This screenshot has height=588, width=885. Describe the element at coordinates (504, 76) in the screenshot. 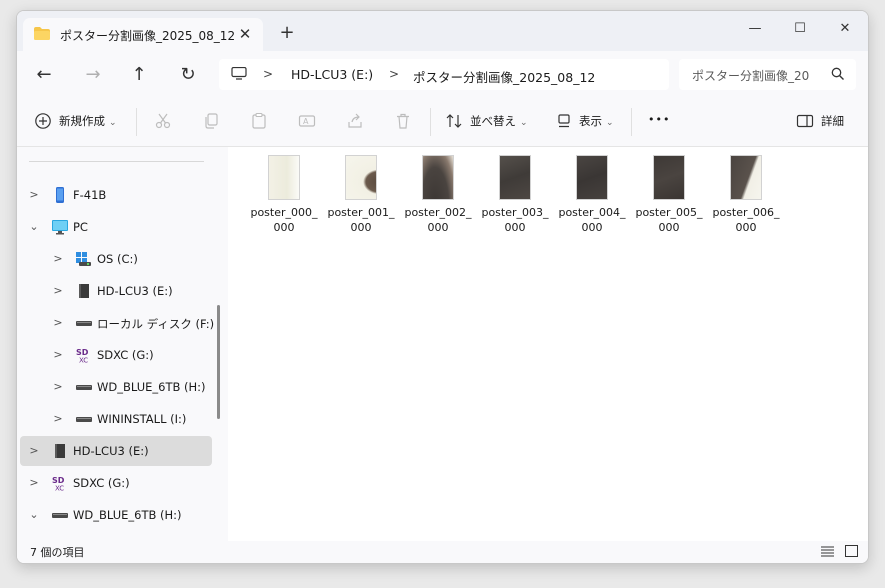

I see `breadcrumb-folder: ポスター分割画像_2025_08_12` at that location.